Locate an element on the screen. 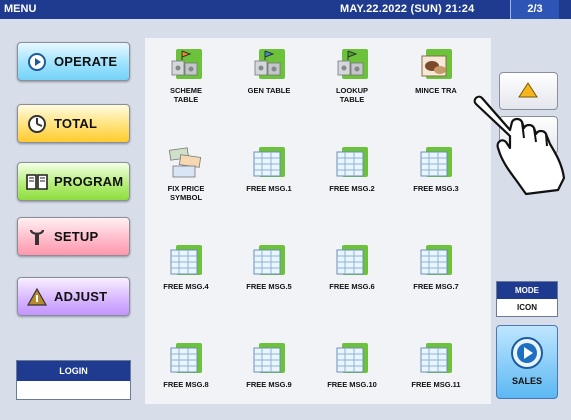 The width and height of the screenshot is (571, 420). tile-label: FREE MSG.11 is located at coordinates (436, 384).